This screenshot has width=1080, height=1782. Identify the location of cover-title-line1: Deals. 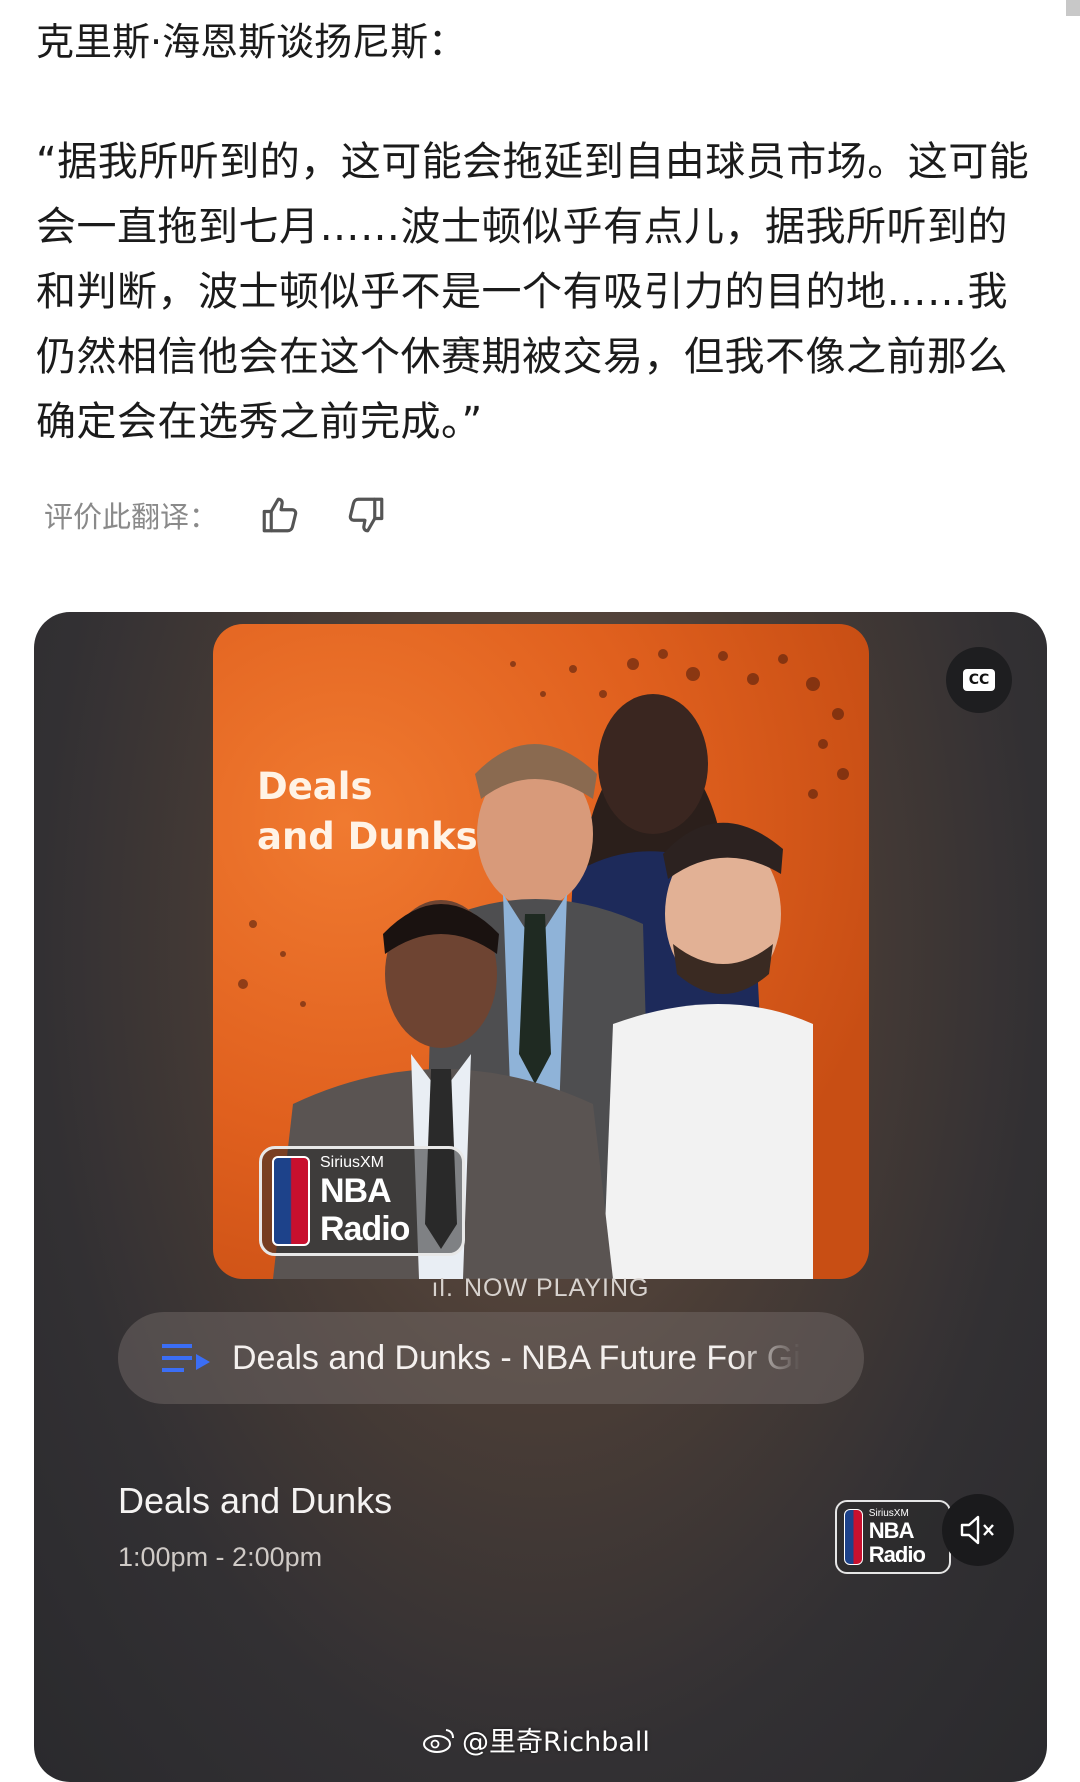
(315, 786).